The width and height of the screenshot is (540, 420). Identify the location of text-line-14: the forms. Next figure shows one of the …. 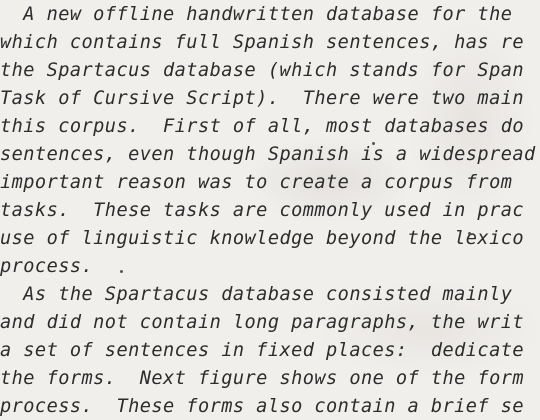
(262, 378).